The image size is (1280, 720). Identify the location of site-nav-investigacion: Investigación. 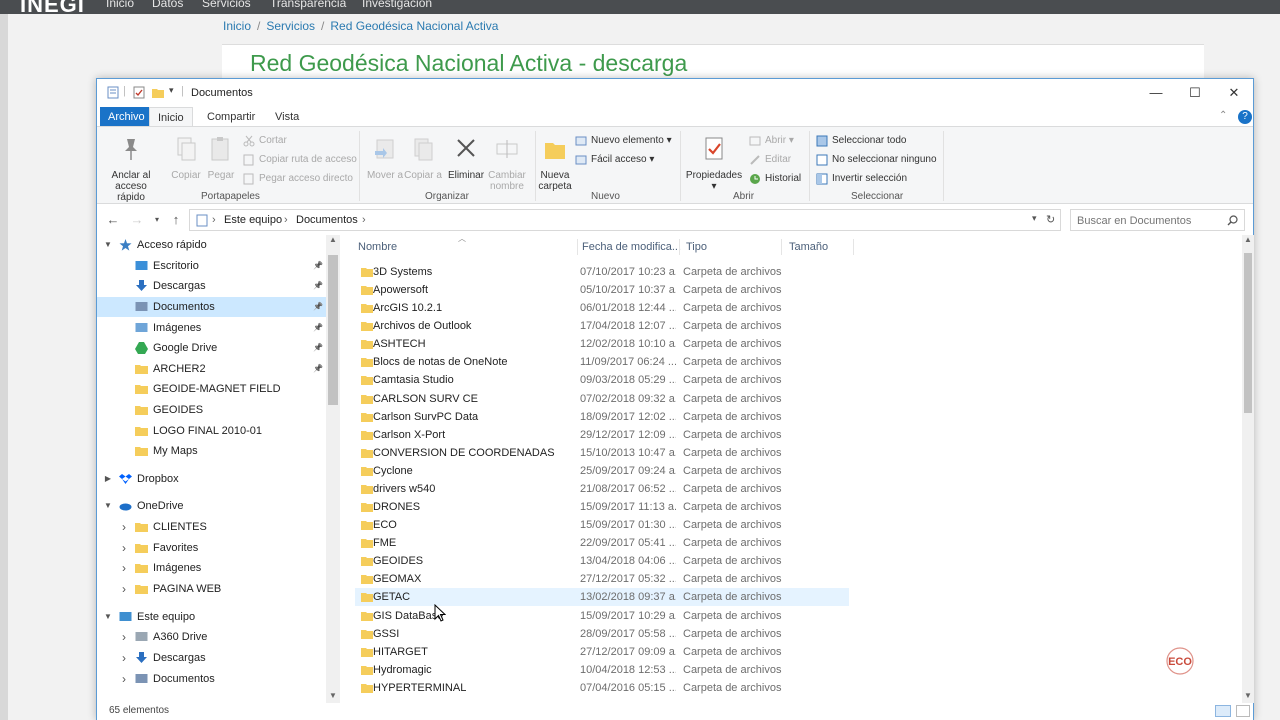
(397, 5).